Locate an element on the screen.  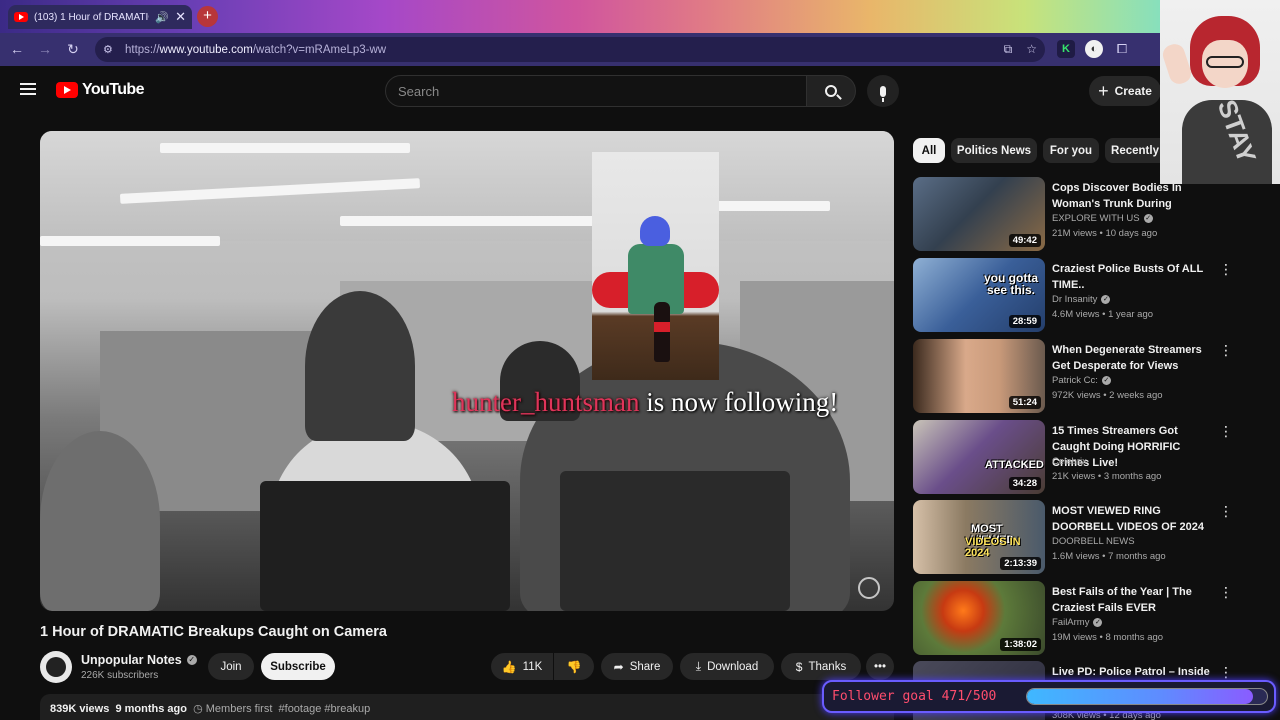
thumbs-down-icon: 👎 is located at coordinates (574, 666).